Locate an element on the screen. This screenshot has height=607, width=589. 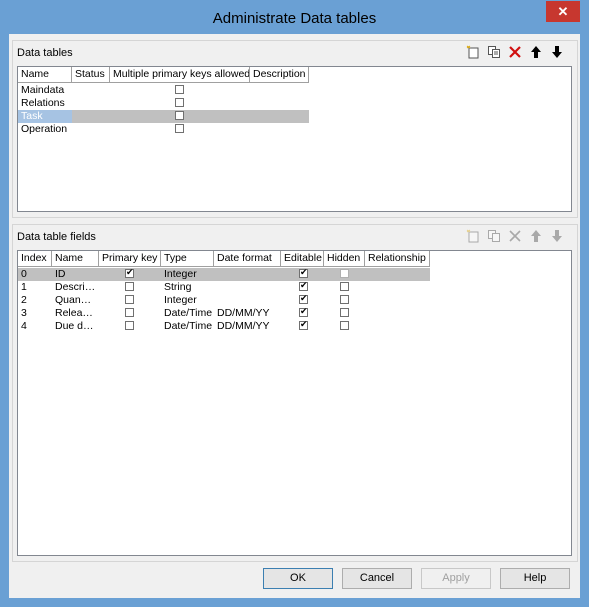
window-title: Administrate Data tables is located at coordinates (294, 18).